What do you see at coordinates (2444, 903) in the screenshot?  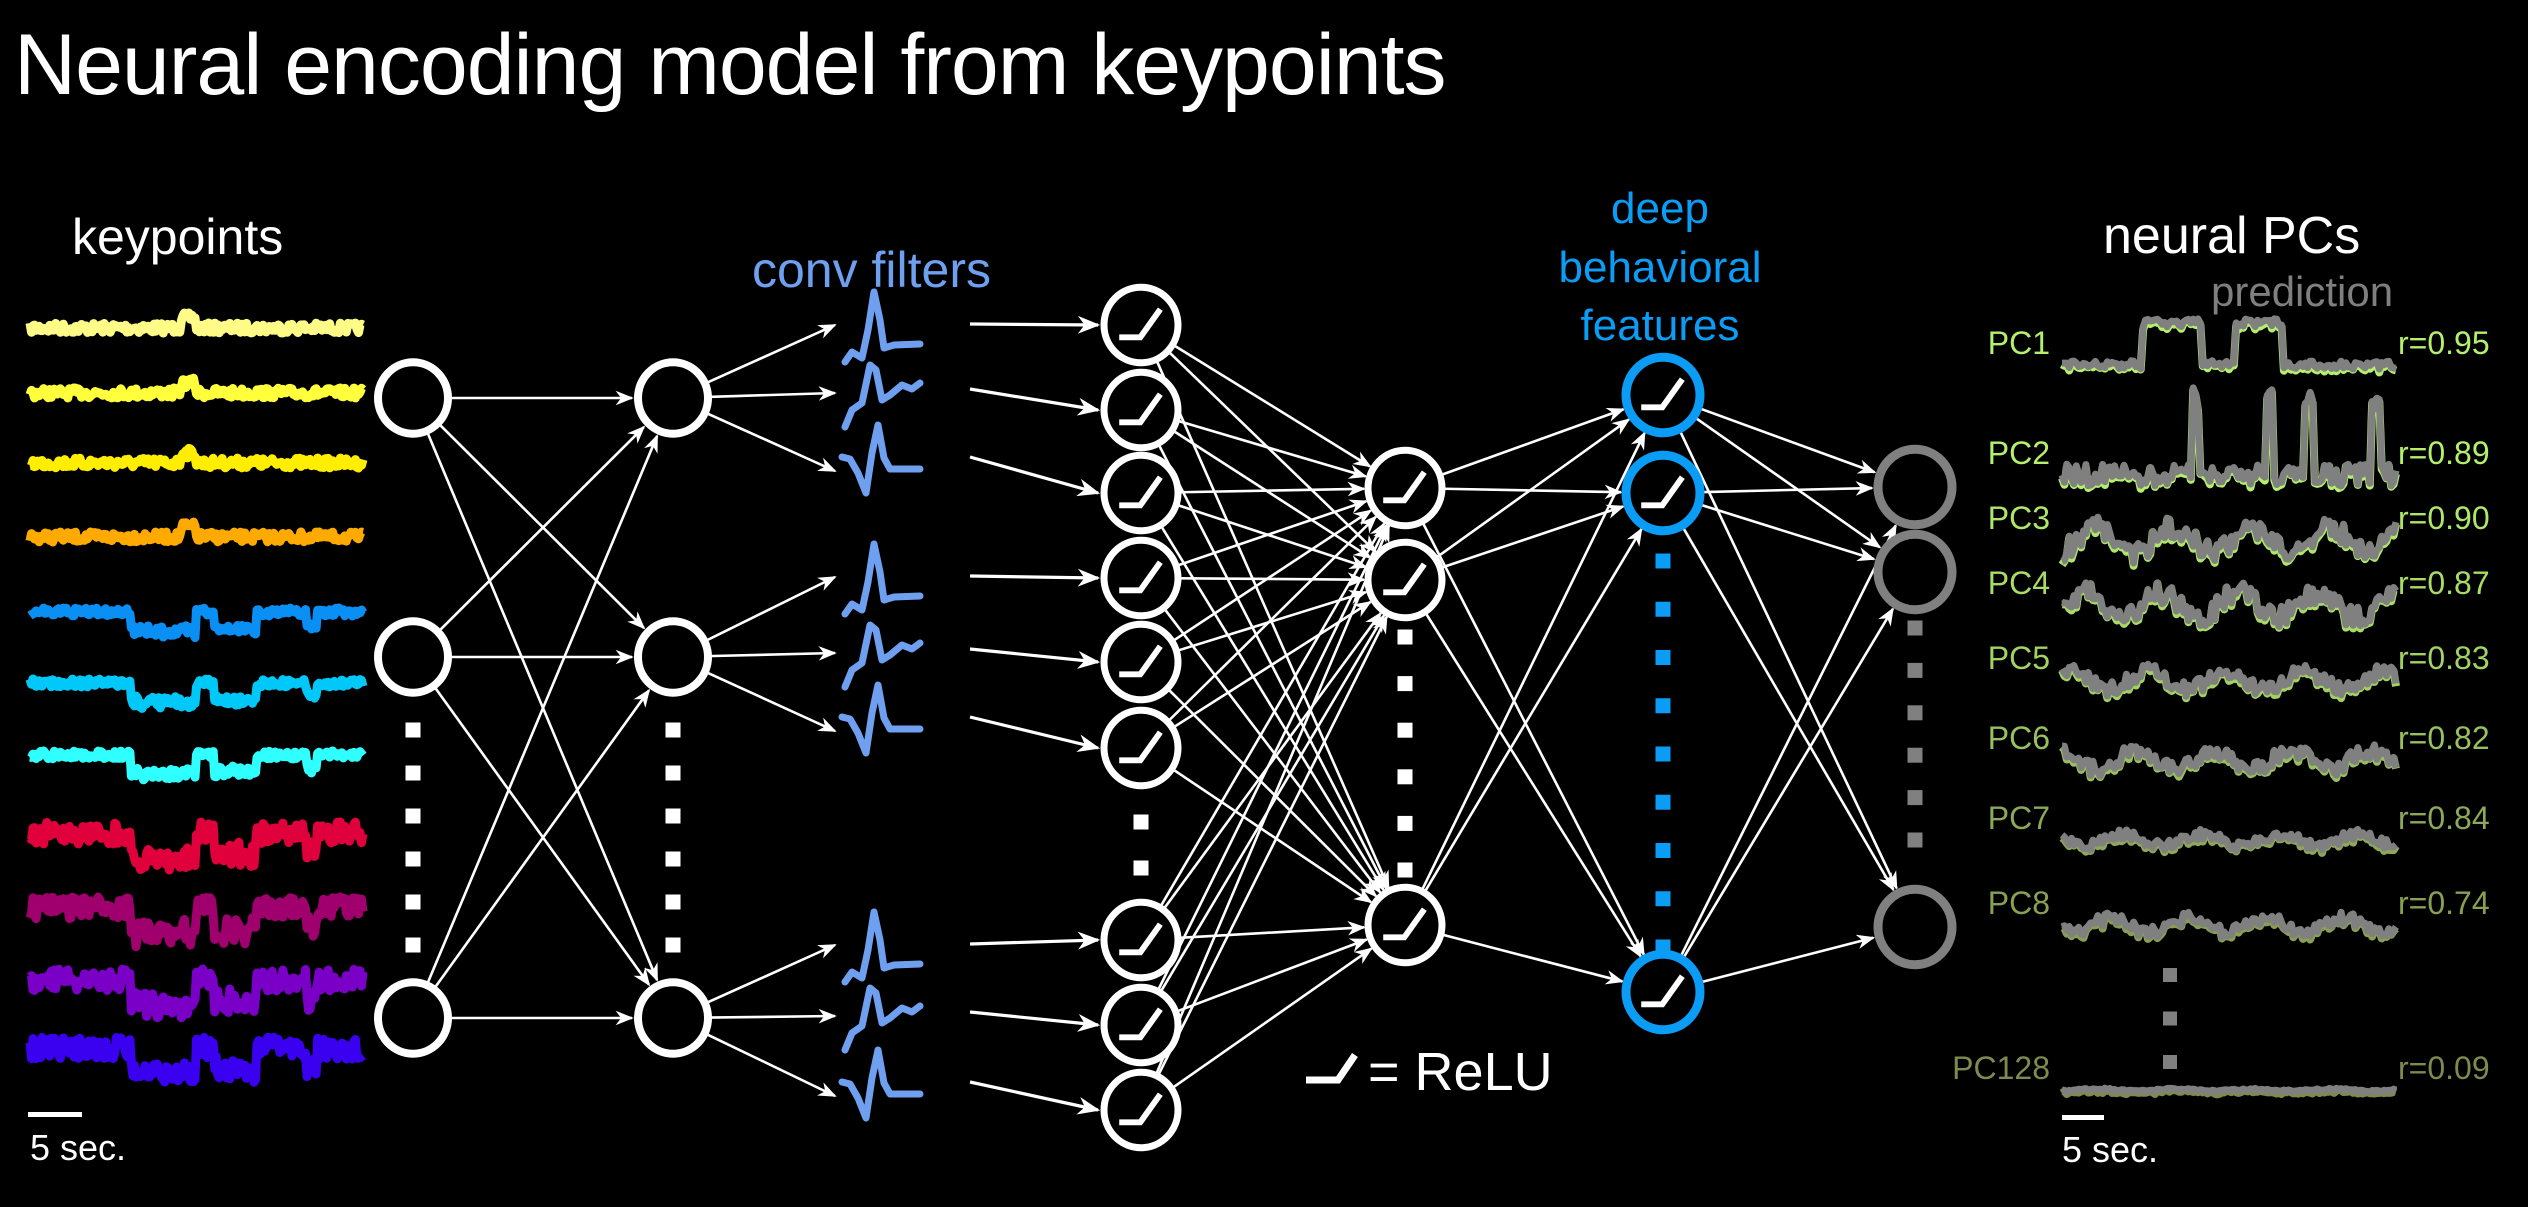 I see `pc-correlation: r=0.74` at bounding box center [2444, 903].